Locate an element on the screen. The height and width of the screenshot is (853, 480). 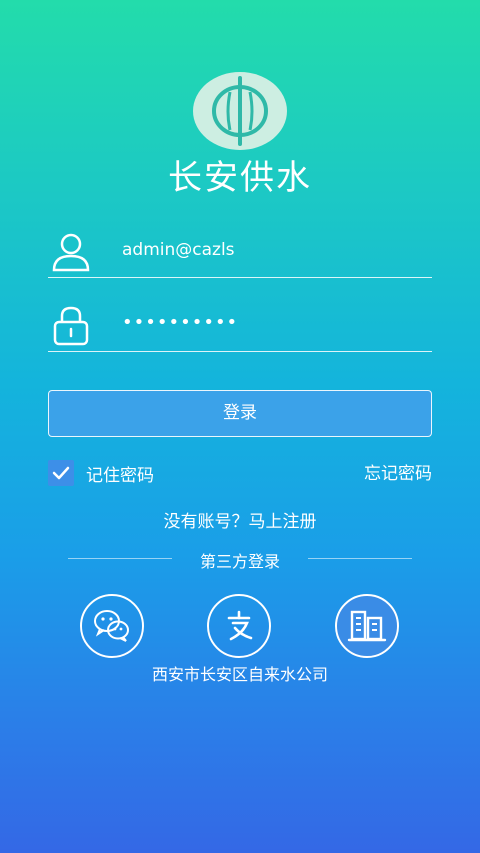
water-logo-icon is located at coordinates (240, 111).